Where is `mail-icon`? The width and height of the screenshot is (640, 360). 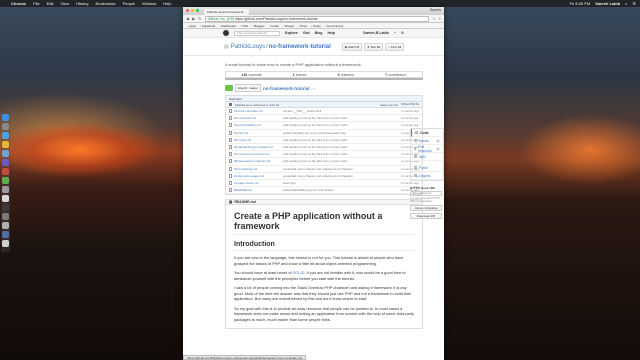 mail-icon is located at coordinates (5, 153).